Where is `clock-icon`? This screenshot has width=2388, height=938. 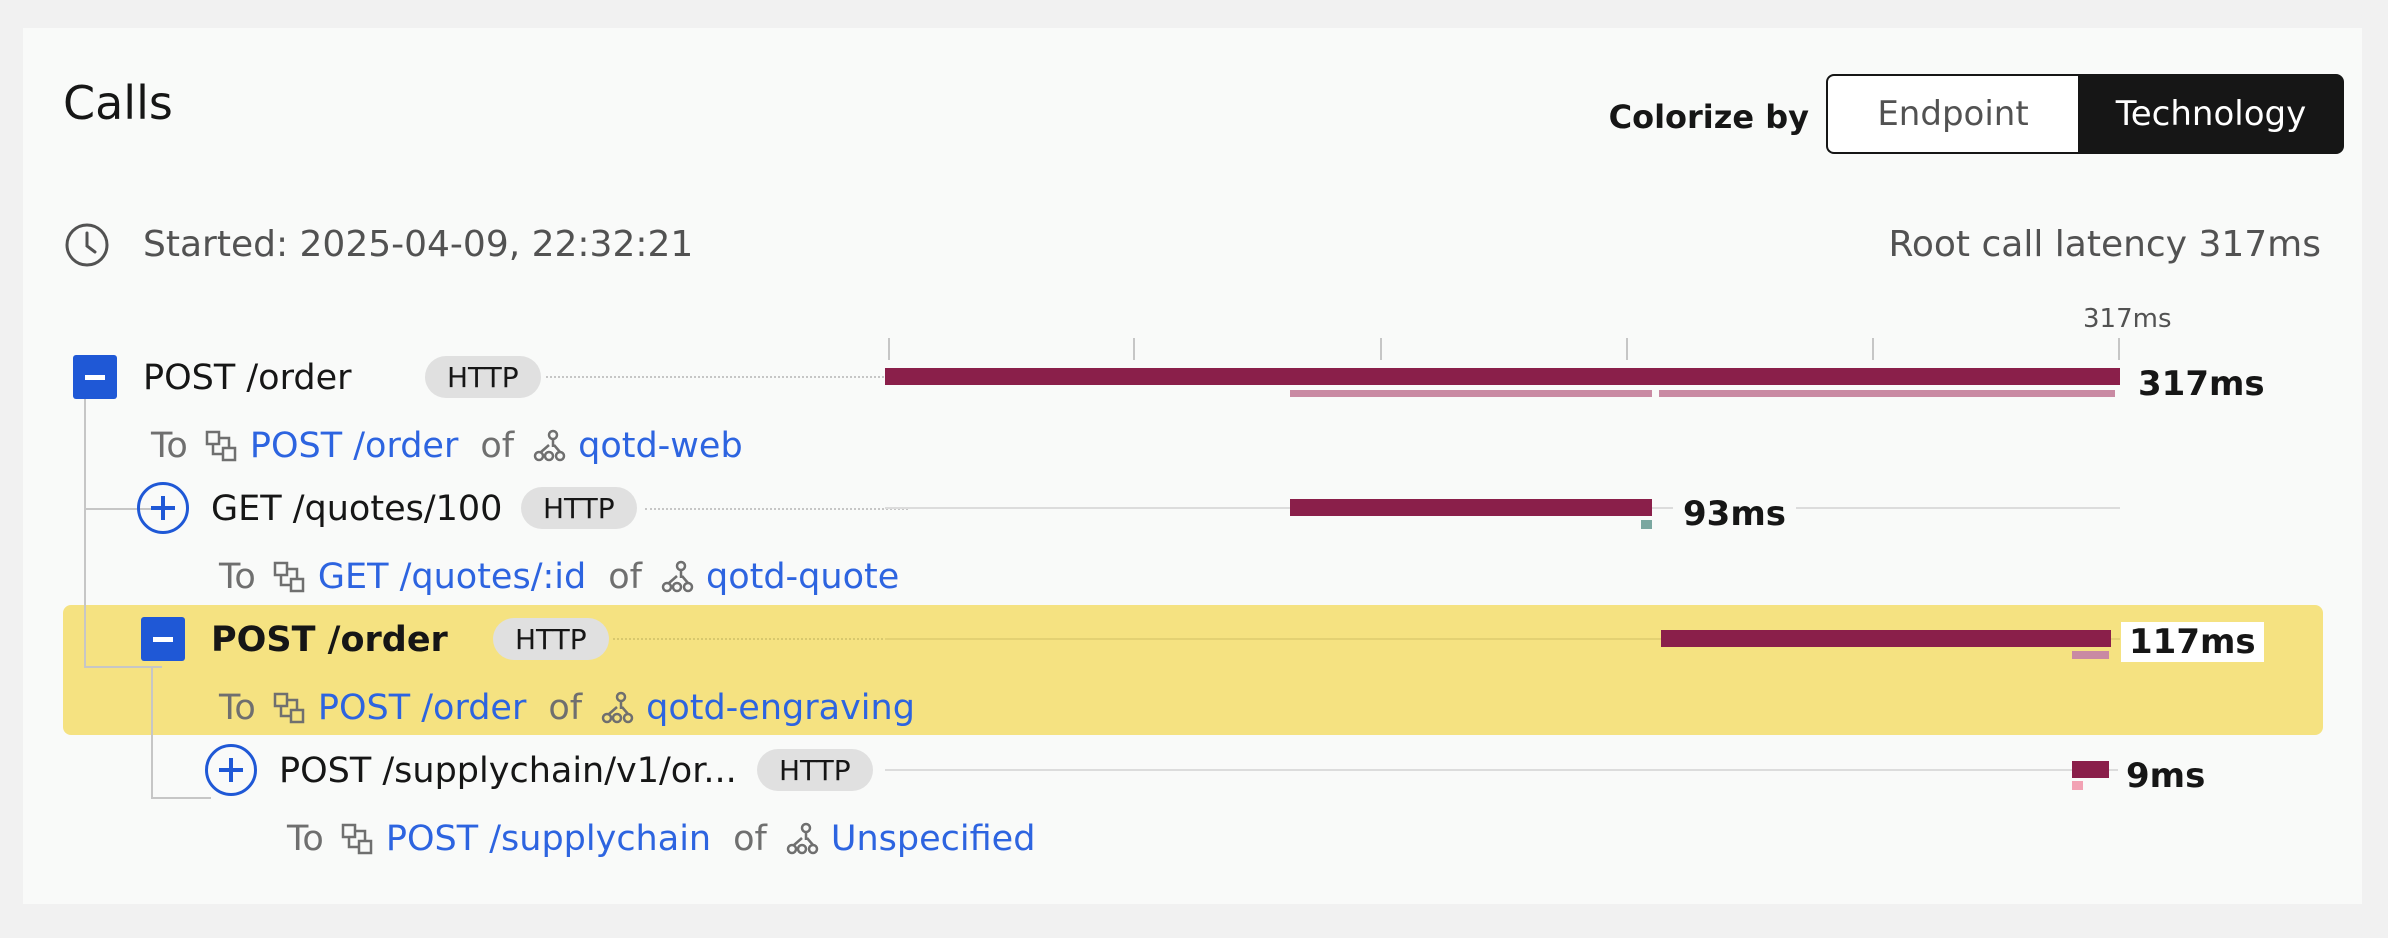
clock-icon is located at coordinates (87, 245).